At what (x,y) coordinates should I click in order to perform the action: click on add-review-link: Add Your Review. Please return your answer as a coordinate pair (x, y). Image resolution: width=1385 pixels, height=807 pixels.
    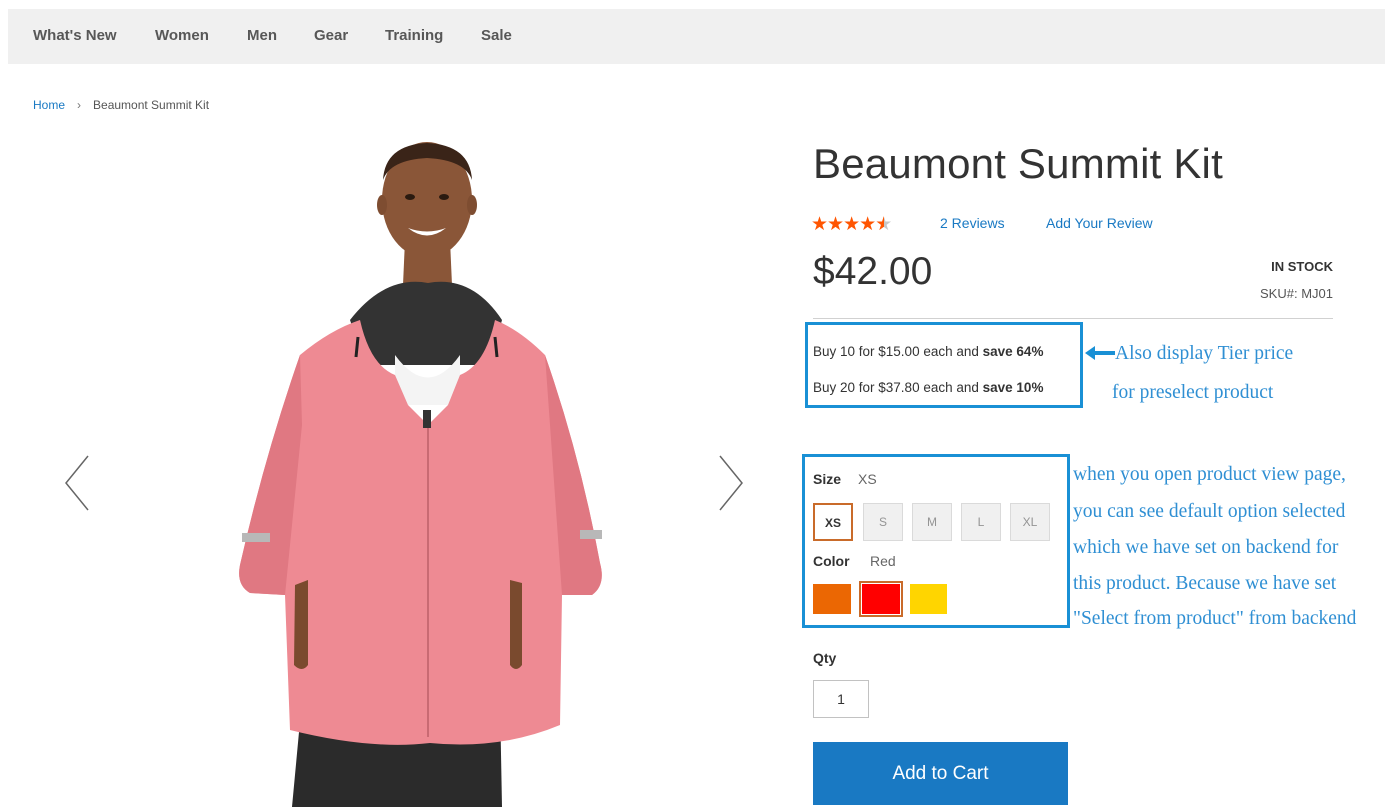
    Looking at the image, I should click on (1099, 223).